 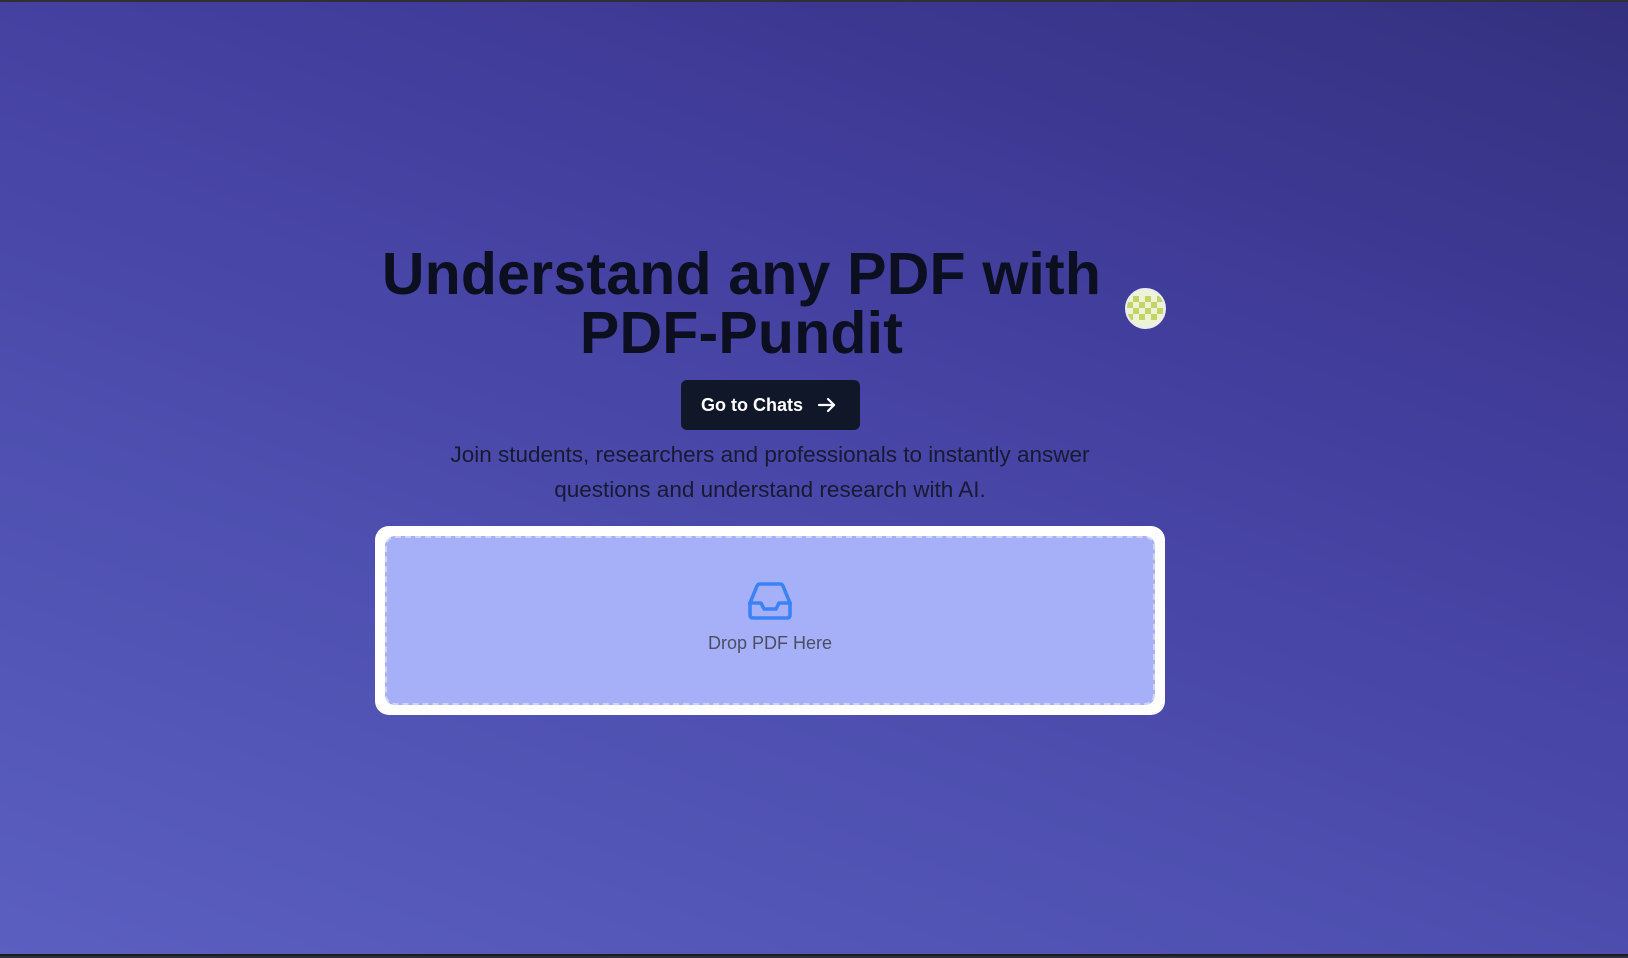 I want to click on go-to-chats-label: Go to Chats, so click(x=752, y=404).